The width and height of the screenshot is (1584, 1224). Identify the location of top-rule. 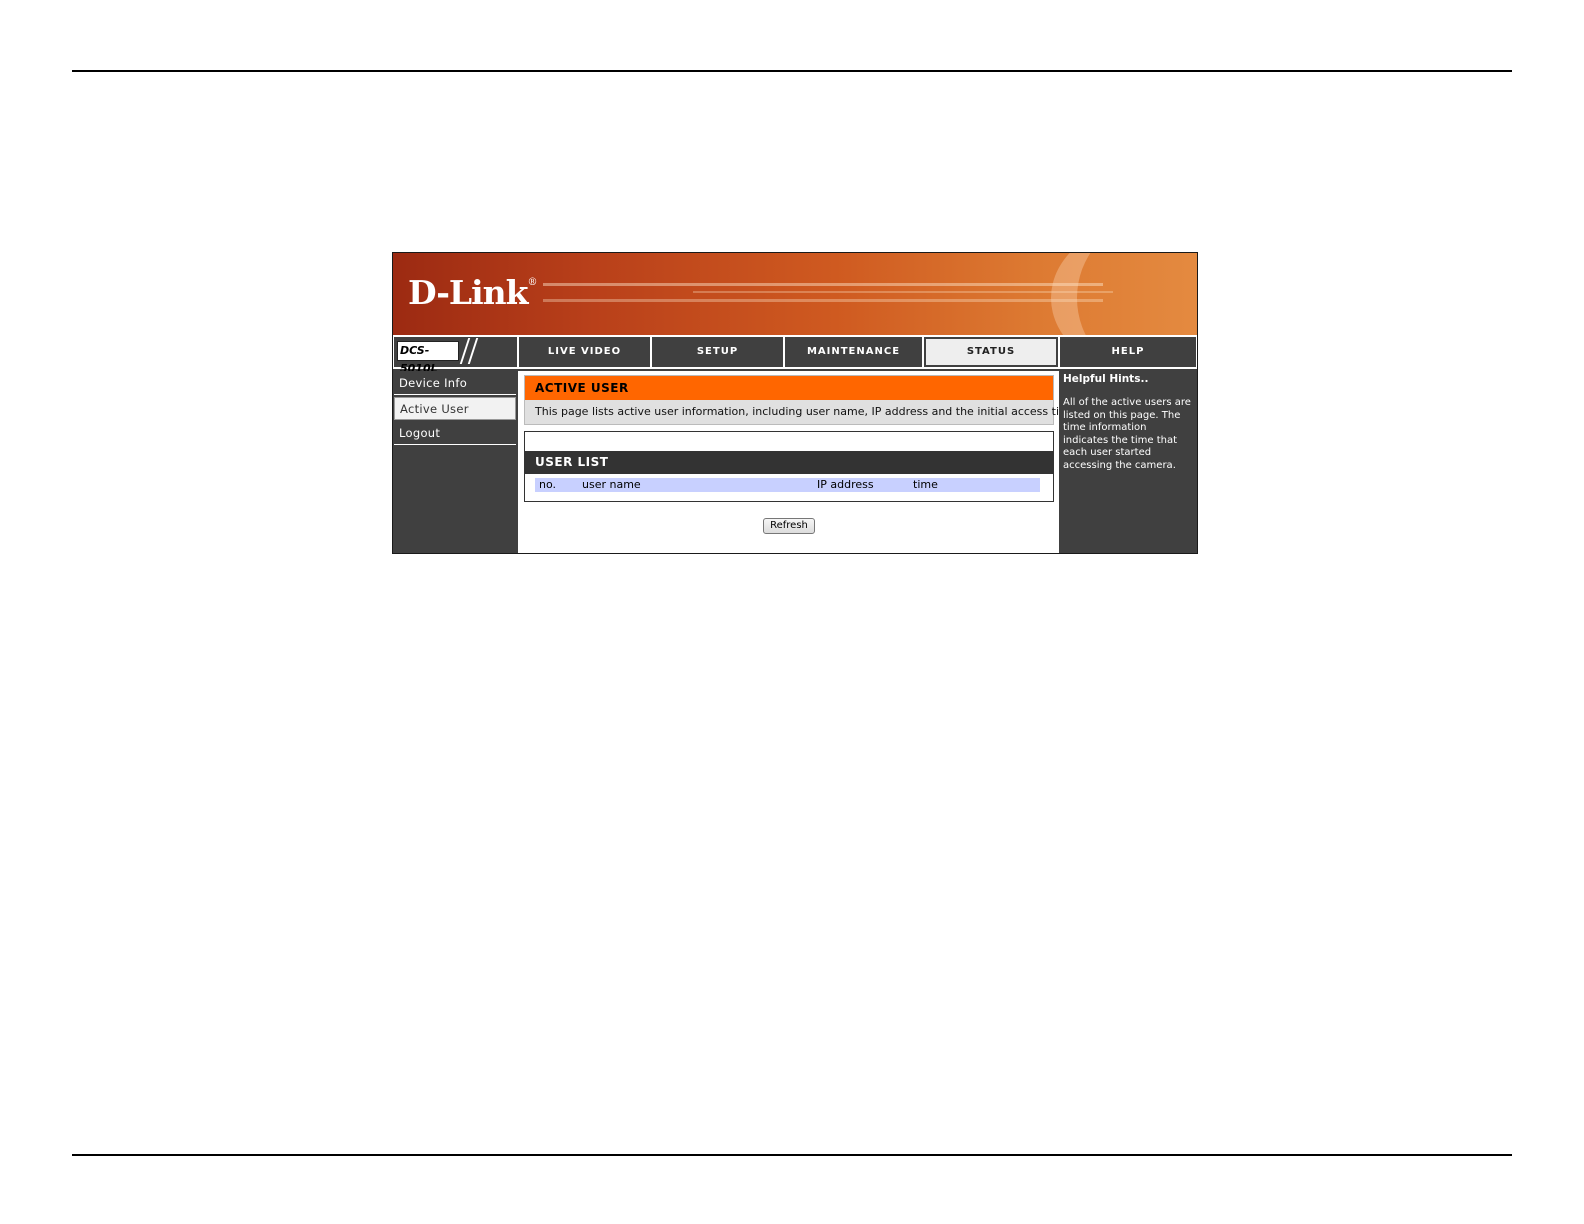
(792, 71).